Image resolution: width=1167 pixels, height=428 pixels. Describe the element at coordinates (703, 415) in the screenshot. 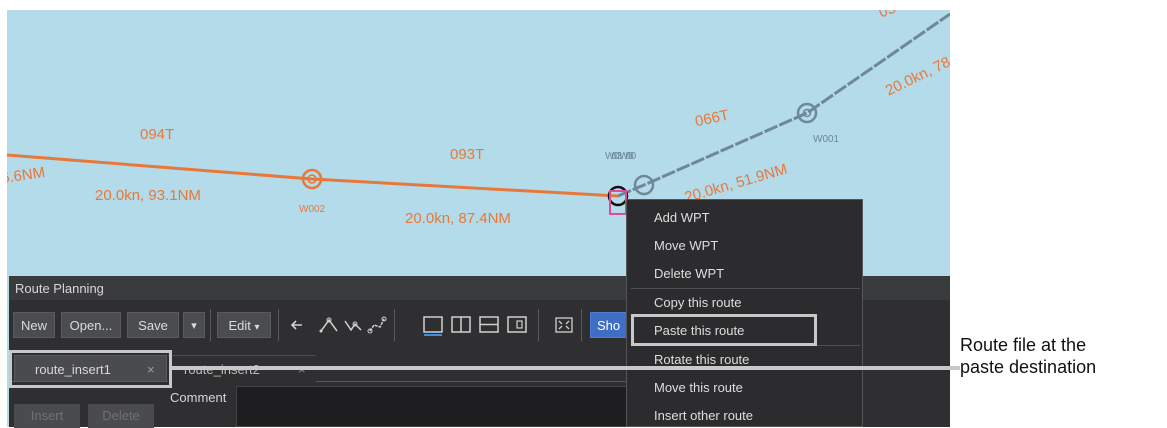

I see `menu-item-insert-other-route: Insert other route` at that location.